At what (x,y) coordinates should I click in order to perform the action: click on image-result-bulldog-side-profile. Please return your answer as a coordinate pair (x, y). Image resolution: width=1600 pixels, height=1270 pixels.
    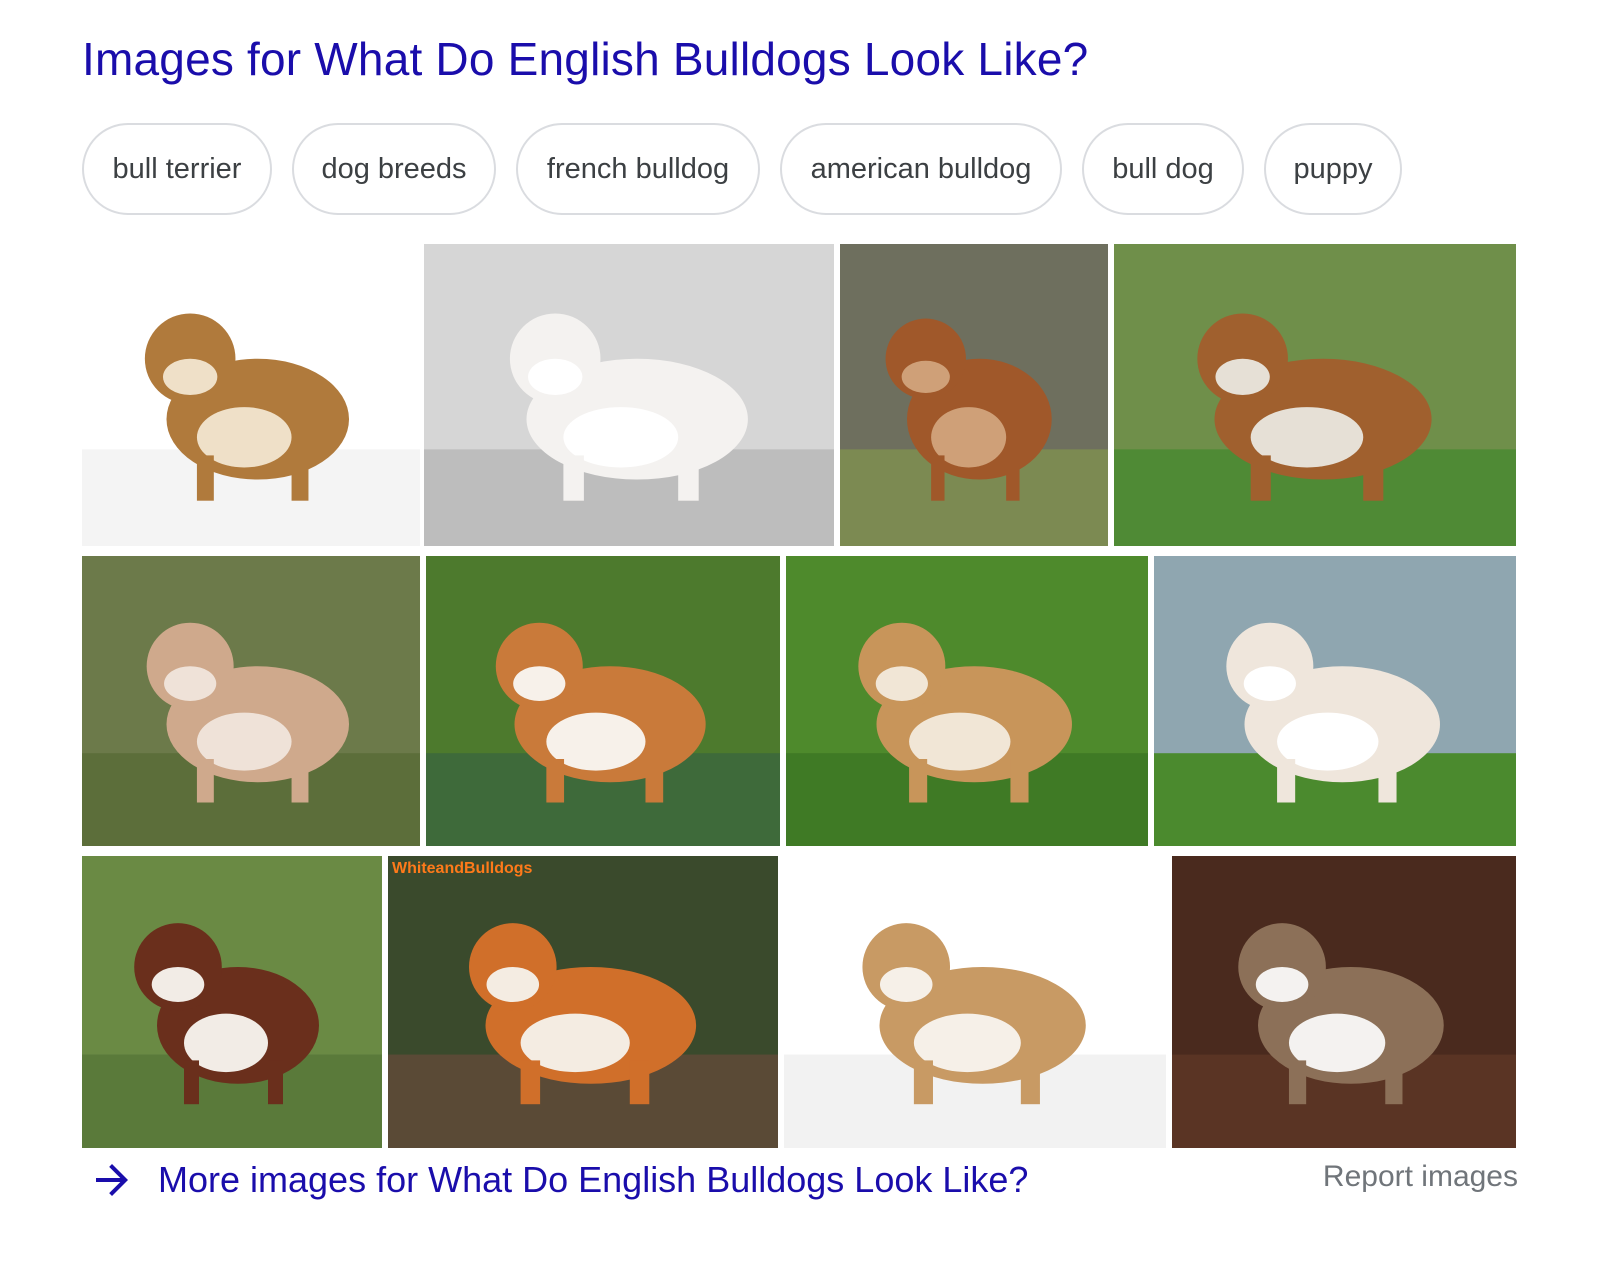
    Looking at the image, I should click on (975, 1002).